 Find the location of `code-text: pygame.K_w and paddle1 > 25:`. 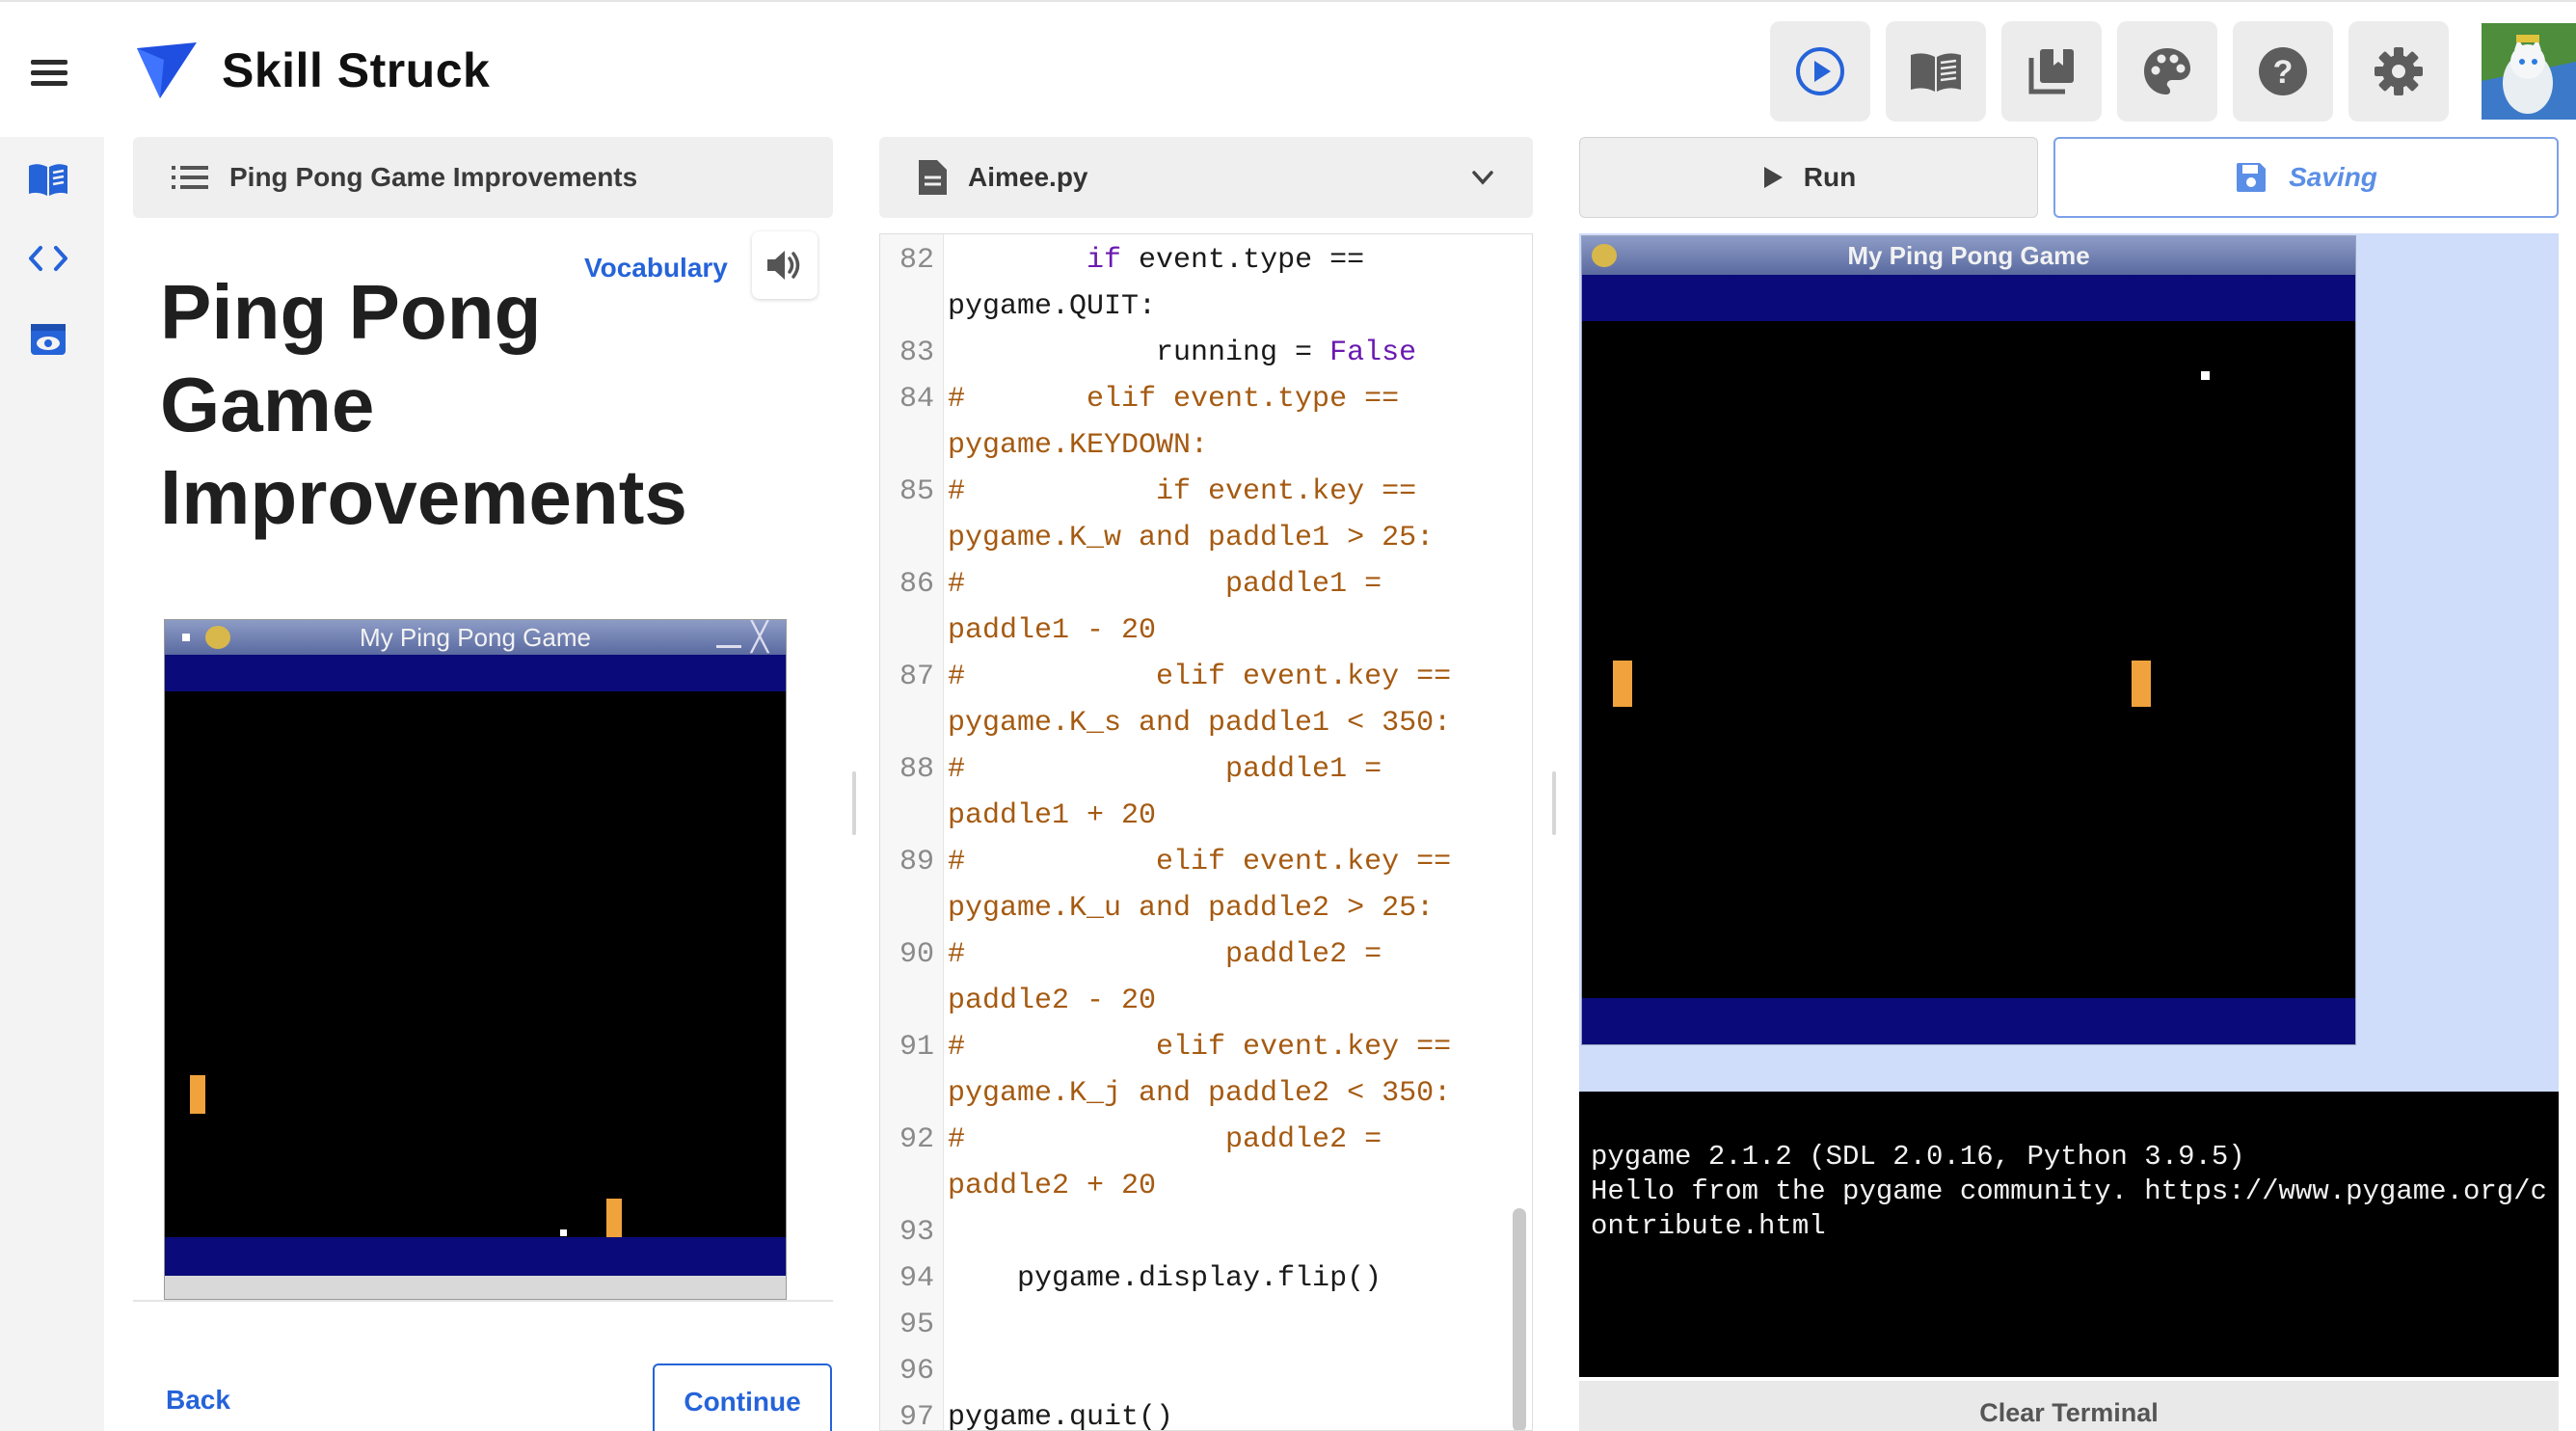

code-text: pygame.K_w and paddle1 > 25: is located at coordinates (1192, 538).